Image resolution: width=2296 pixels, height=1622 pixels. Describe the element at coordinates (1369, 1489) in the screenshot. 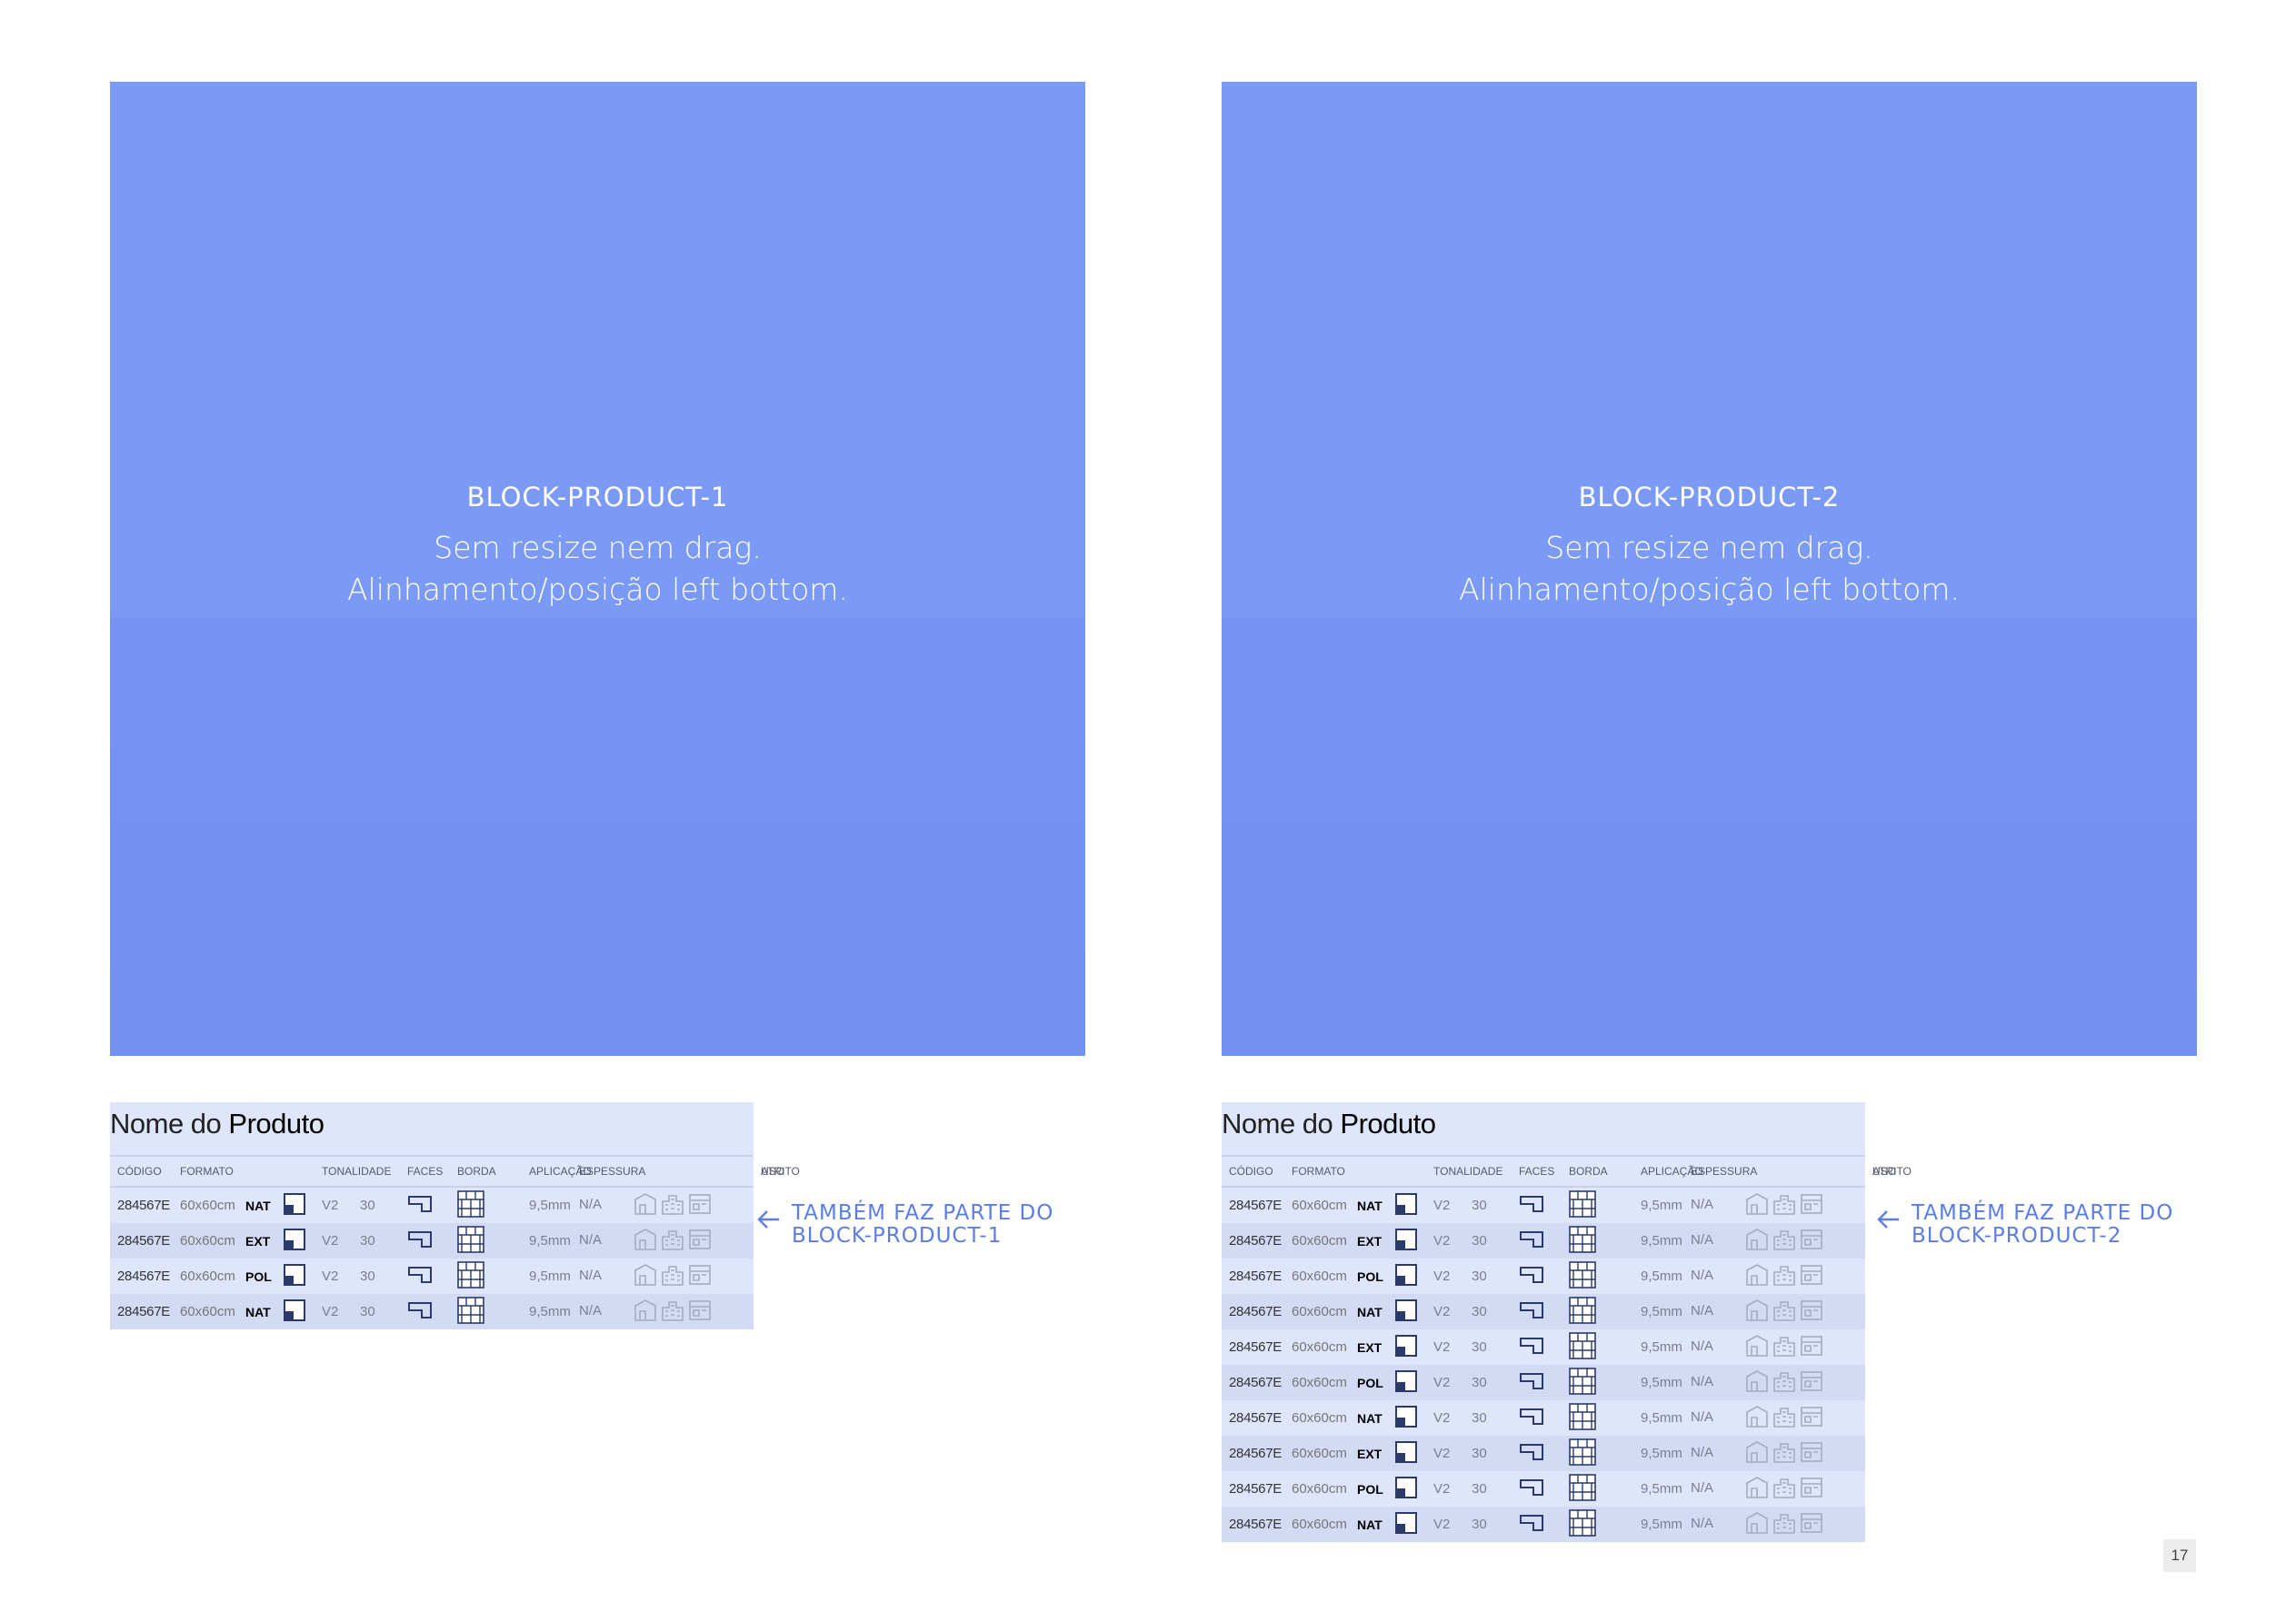

I see `finish-value: POL` at that location.